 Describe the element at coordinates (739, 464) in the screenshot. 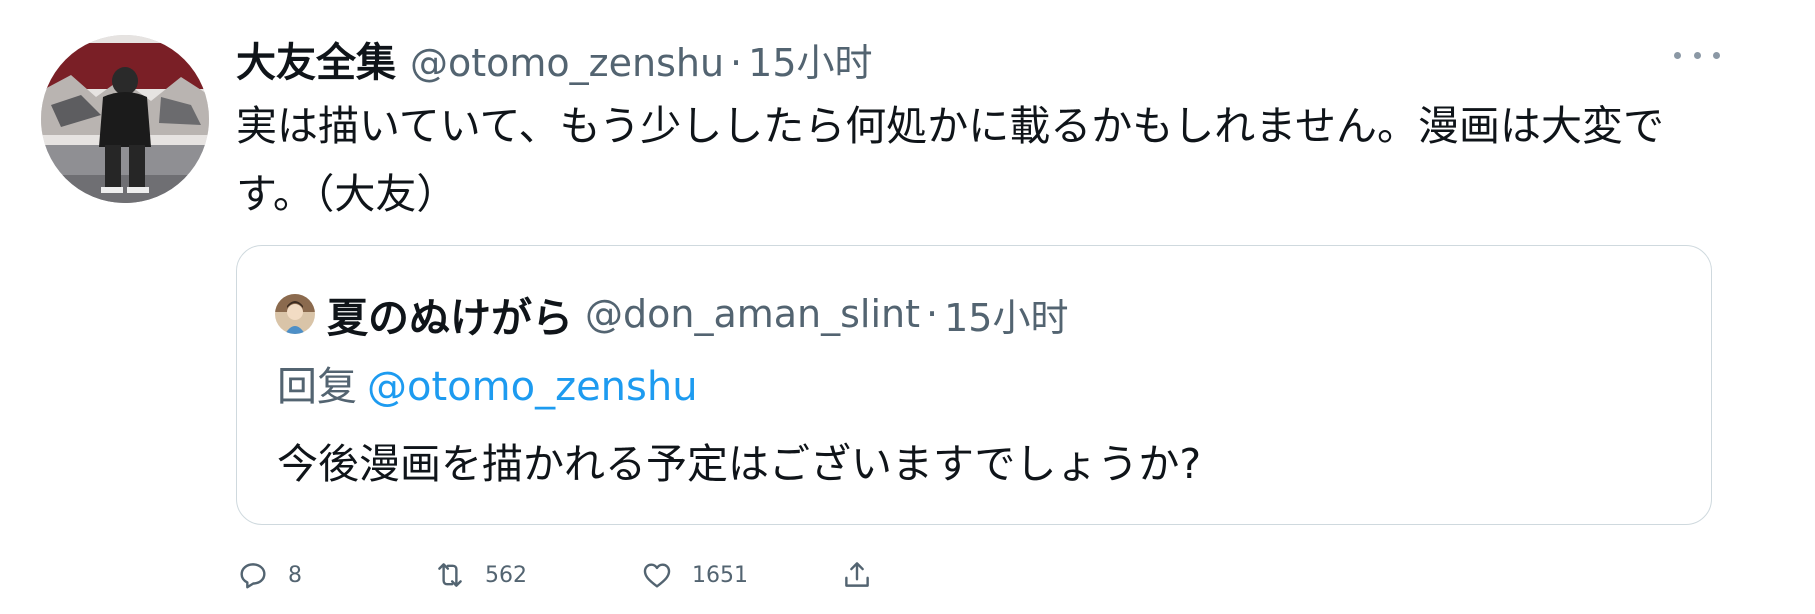

I see `quoted-tweet-text: 今後漫画を描かれる予定はございますでしょうか?` at that location.